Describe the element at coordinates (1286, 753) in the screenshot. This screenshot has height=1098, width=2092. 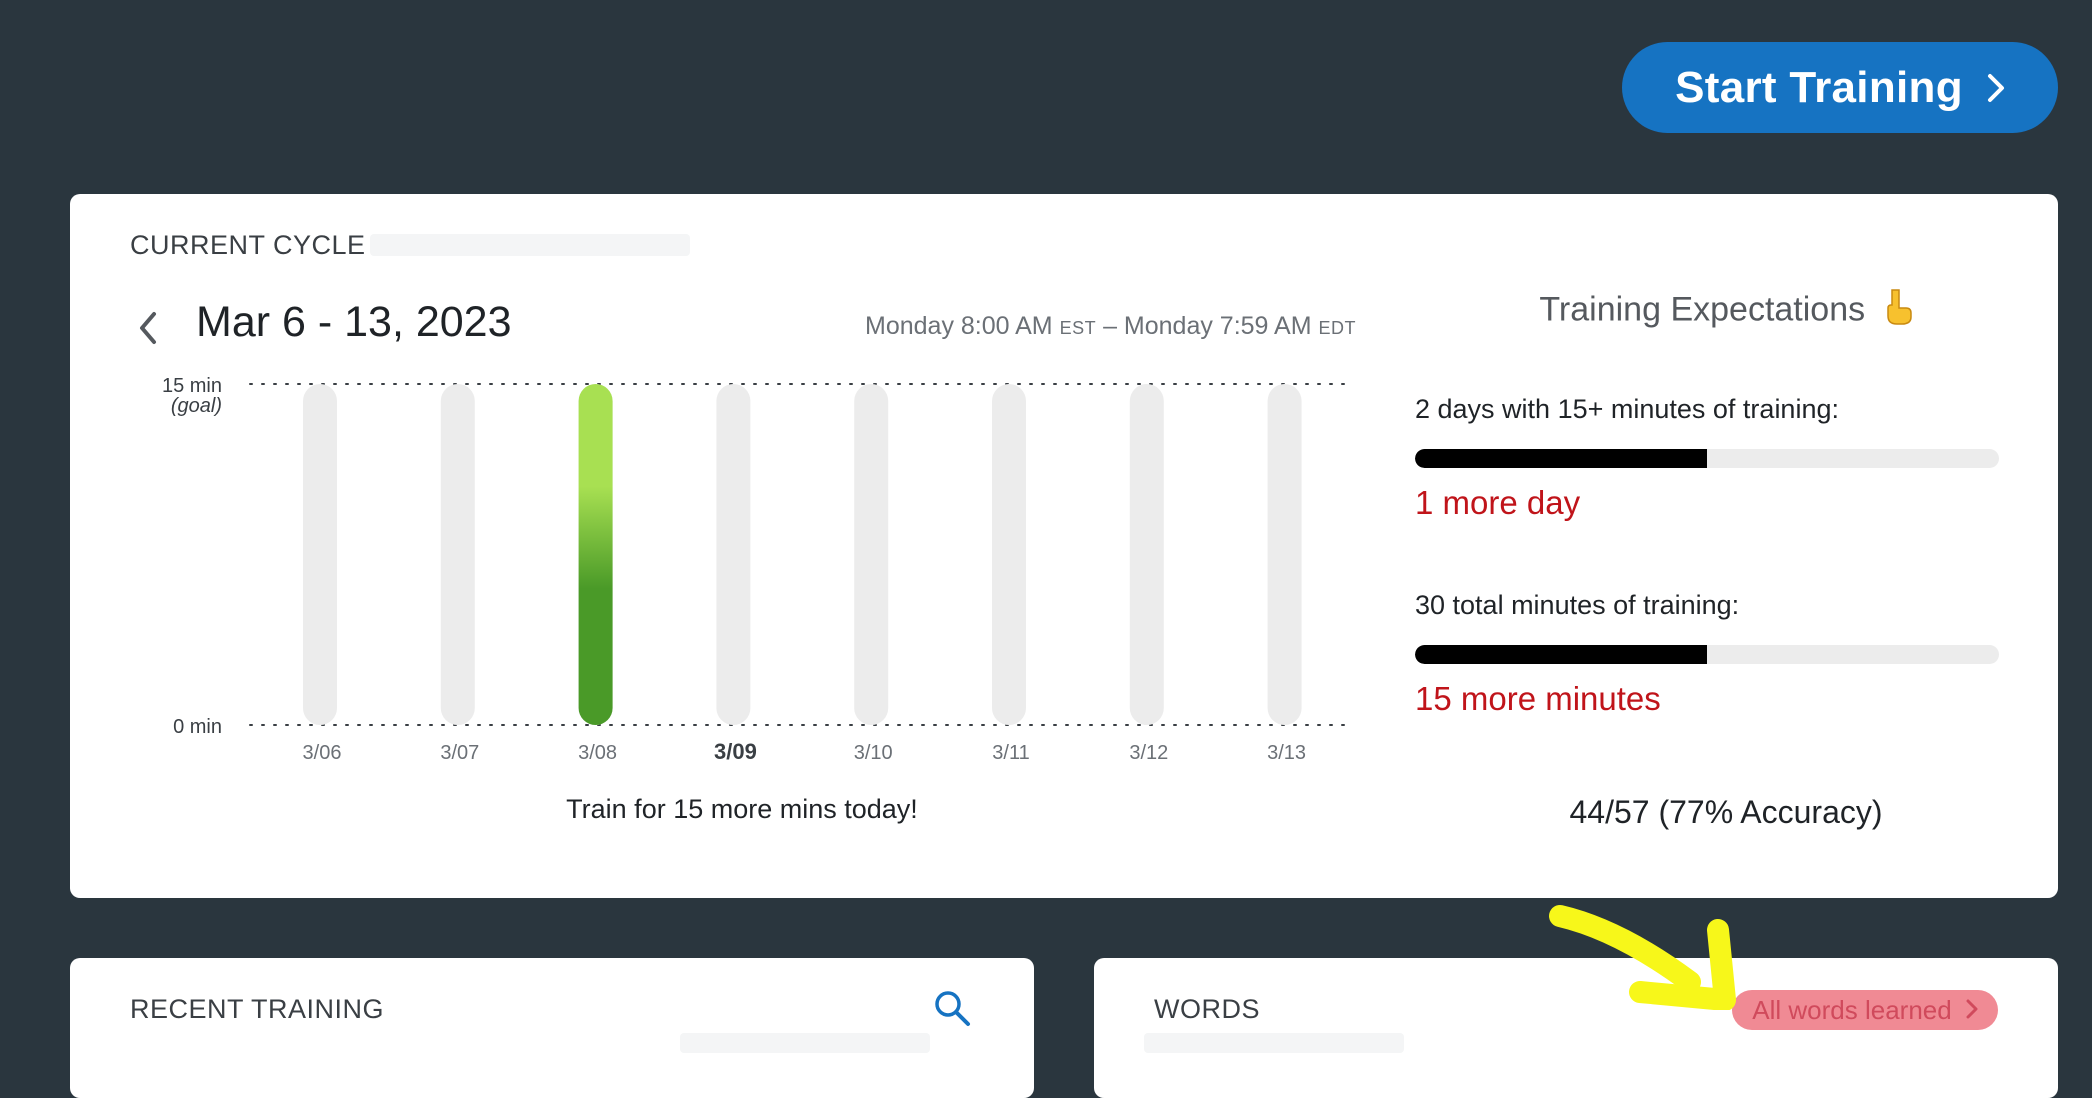
I see `x-tick-label: 3/13` at that location.